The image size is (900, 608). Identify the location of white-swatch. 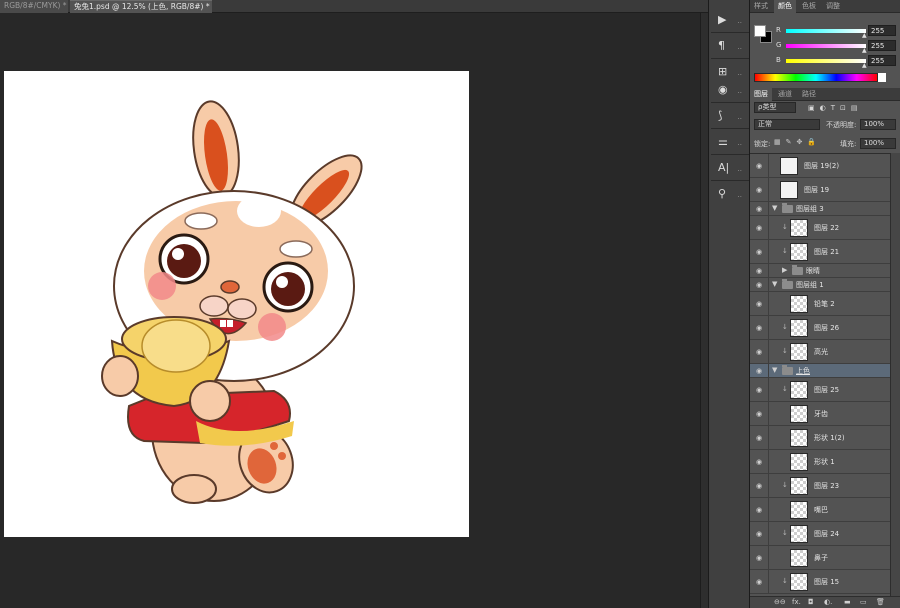
(882, 77).